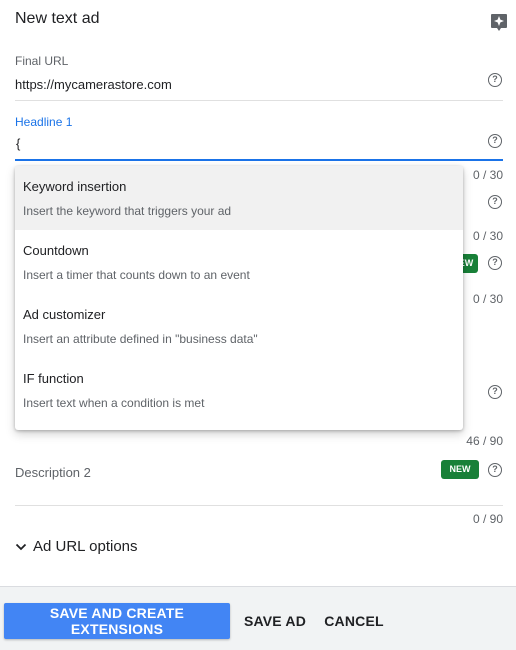 Image resolution: width=516 pixels, height=650 pixels. What do you see at coordinates (275, 621) in the screenshot?
I see `save-ad-button: SAVE AD` at bounding box center [275, 621].